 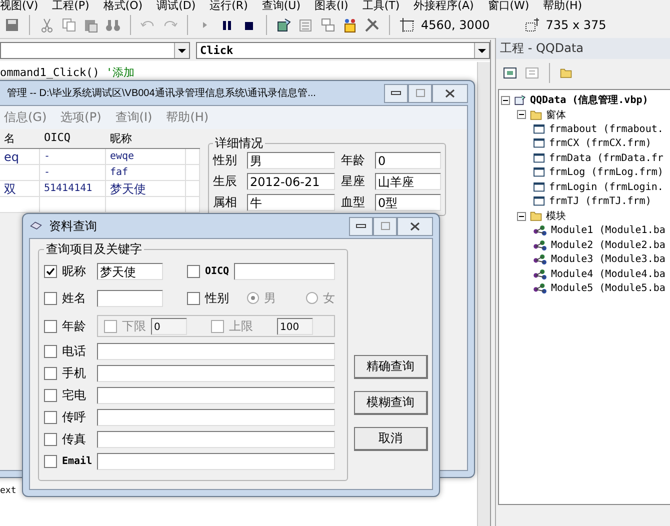 What do you see at coordinates (584, 201) in the screenshot?
I see `tree-item: frmTJ (frmTJ.frm)` at bounding box center [584, 201].